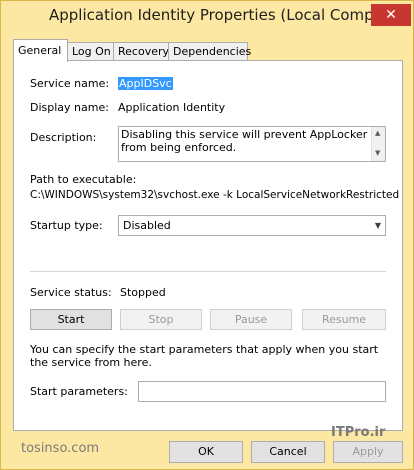 This screenshot has width=414, height=470. What do you see at coordinates (69, 107) in the screenshot?
I see `display-name-label: Display name:` at bounding box center [69, 107].